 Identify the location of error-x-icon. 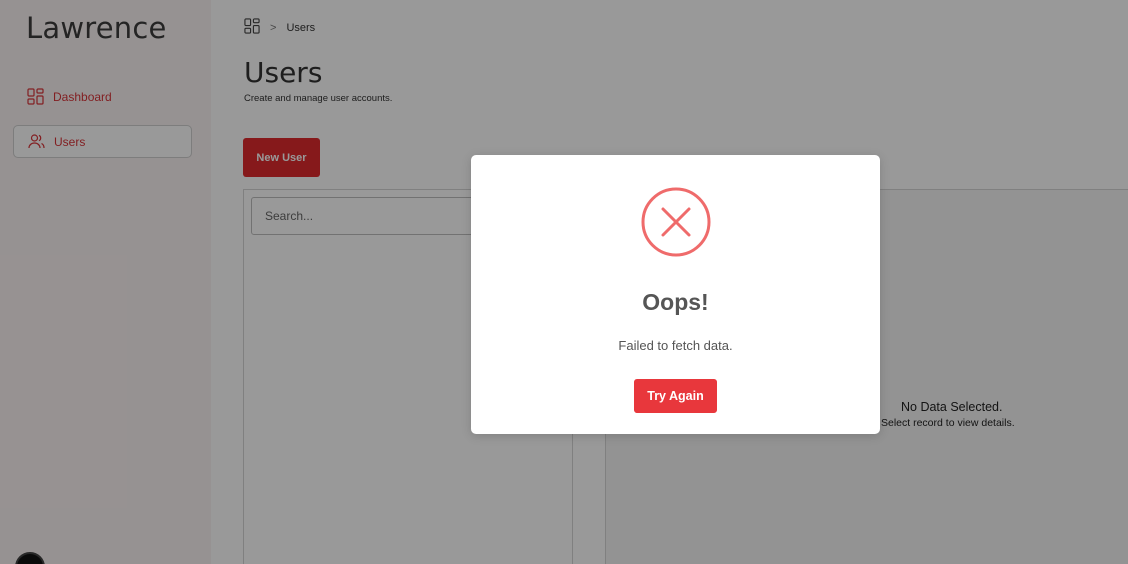
(676, 222).